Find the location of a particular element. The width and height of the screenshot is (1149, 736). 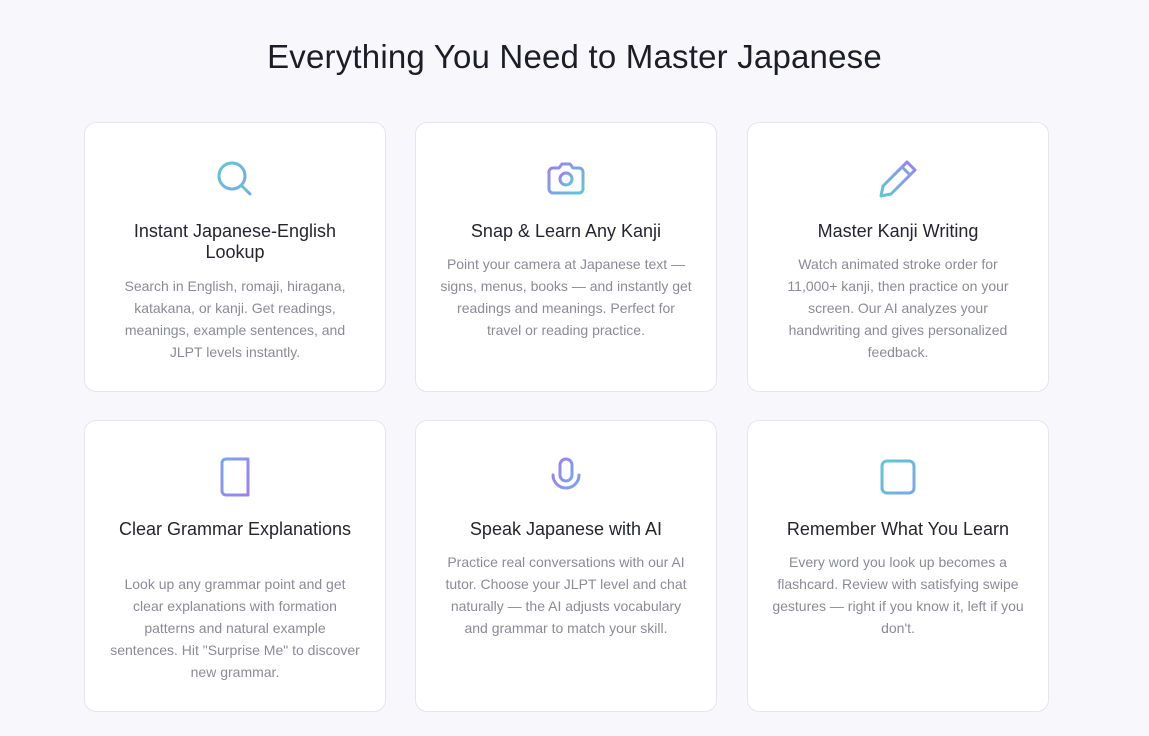

feature-title: Speak Japanese with AI is located at coordinates (566, 529).